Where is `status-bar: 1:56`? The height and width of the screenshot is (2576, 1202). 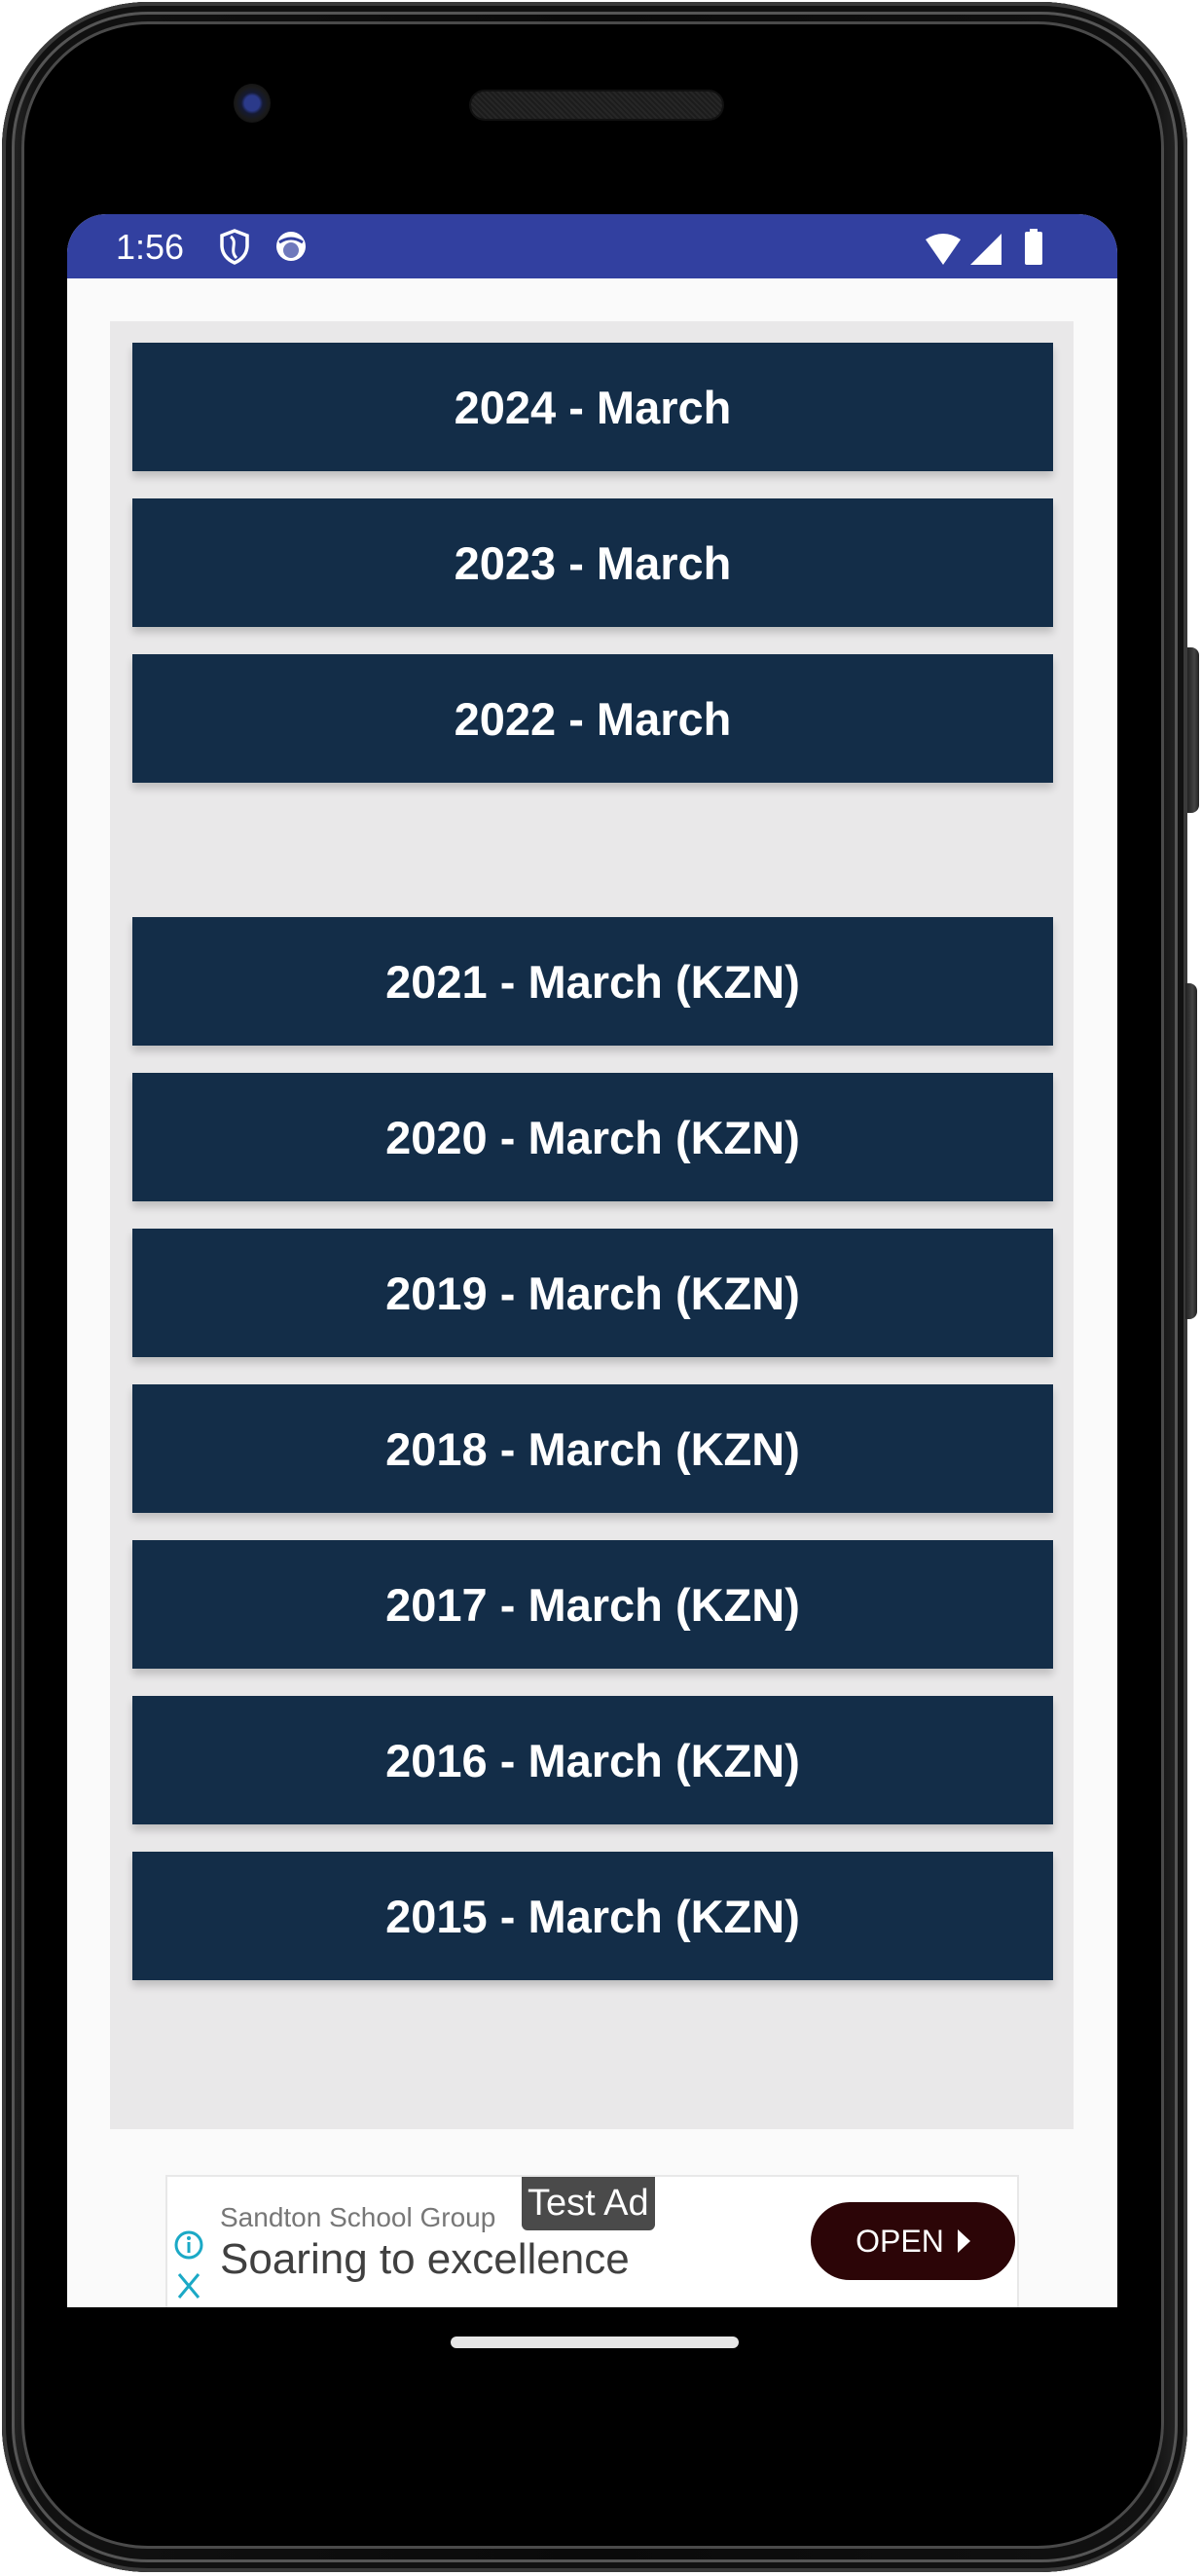 status-bar: 1:56 is located at coordinates (592, 246).